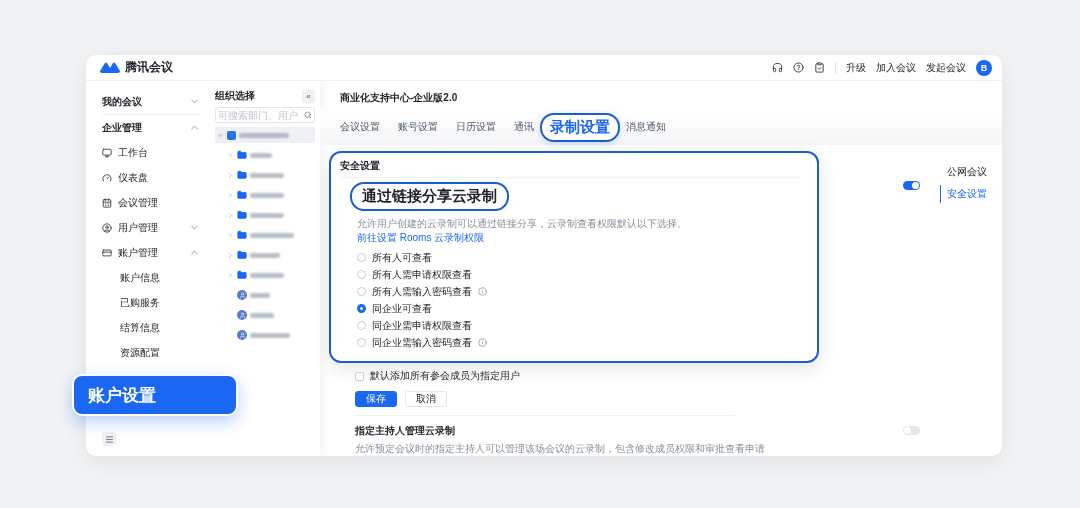 Image resolution: width=1080 pixels, height=508 pixels. Describe the element at coordinates (476, 127) in the screenshot. I see `tab: 日历设置` at that location.